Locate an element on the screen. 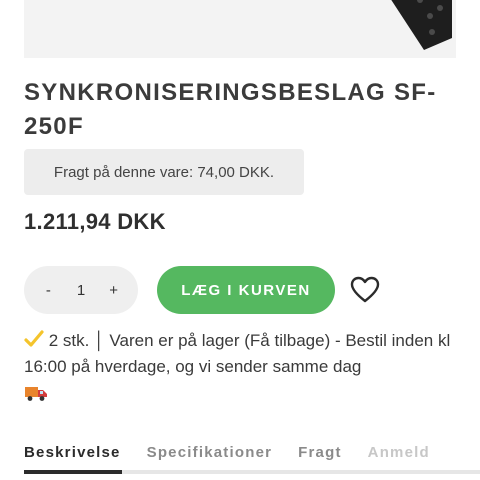  product-price: 1.211,94 DKK is located at coordinates (95, 221).